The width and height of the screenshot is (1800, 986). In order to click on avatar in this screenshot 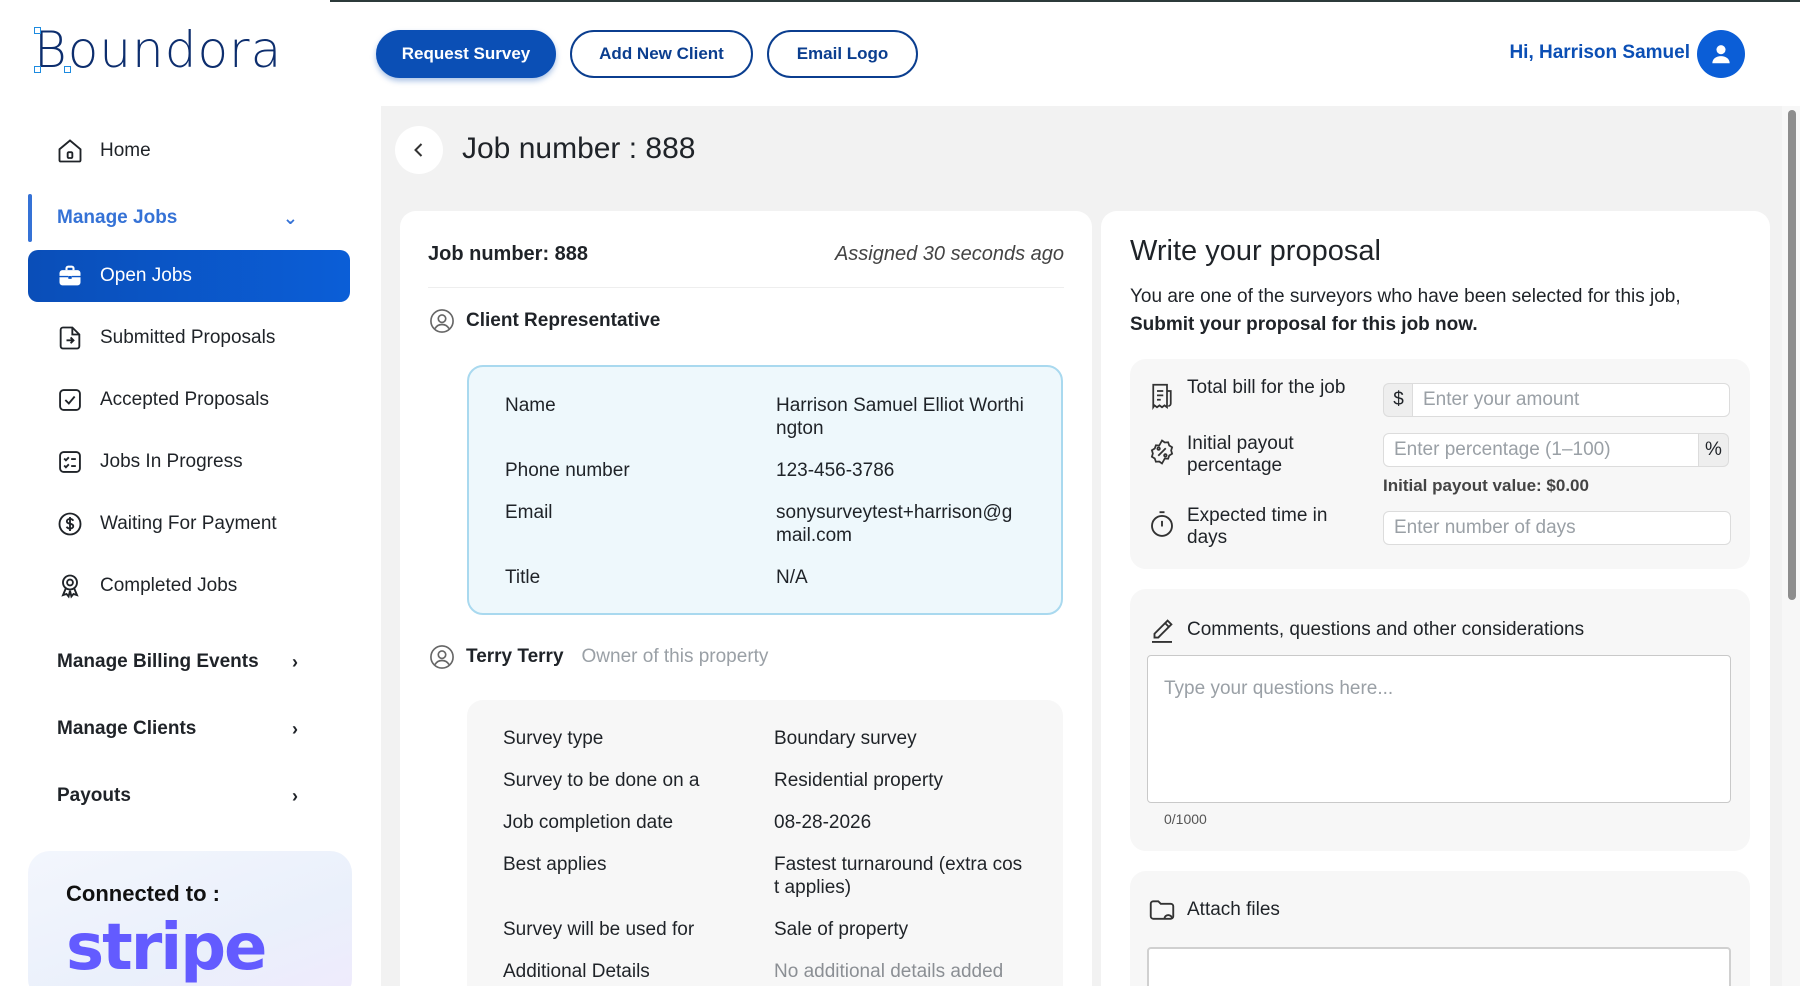, I will do `click(1721, 54)`.